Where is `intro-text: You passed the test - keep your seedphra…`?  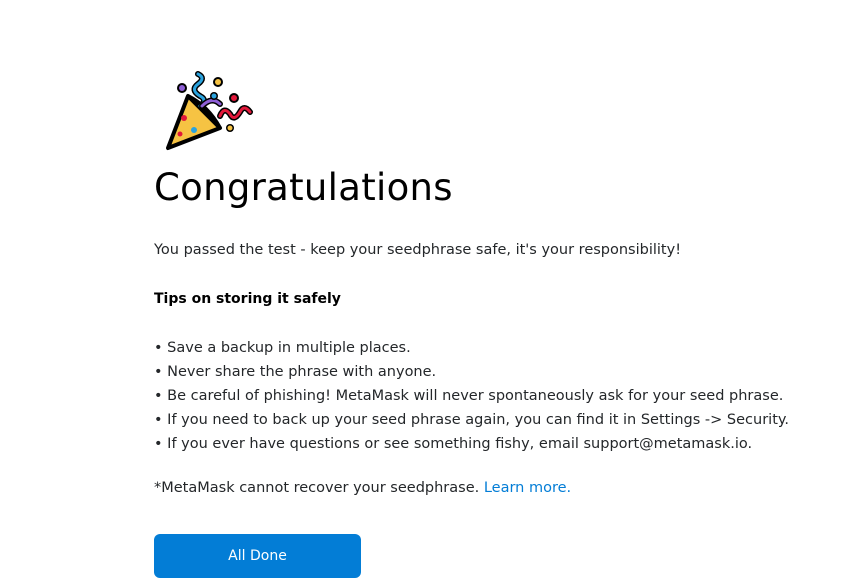 intro-text: You passed the test - keep your seedphra… is located at coordinates (418, 250).